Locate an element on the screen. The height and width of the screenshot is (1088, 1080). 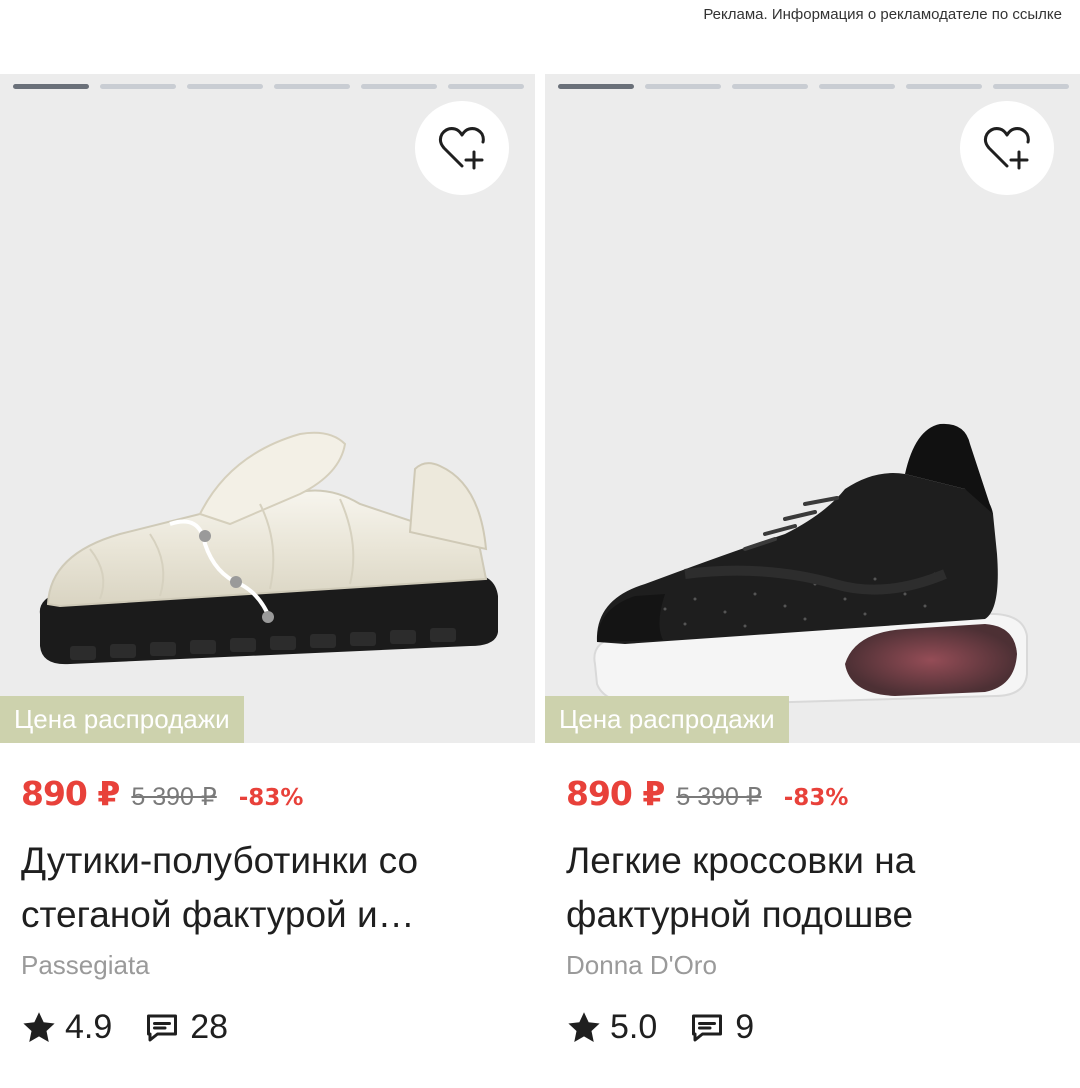
reviews-count: 9 is located at coordinates (745, 1027).